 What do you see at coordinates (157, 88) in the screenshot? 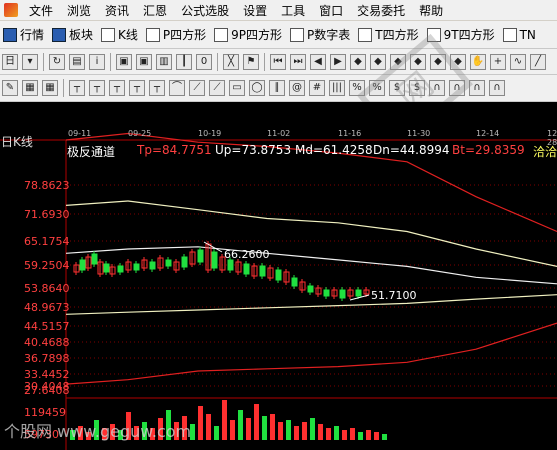
I see `fan5-icon: ┬` at bounding box center [157, 88].